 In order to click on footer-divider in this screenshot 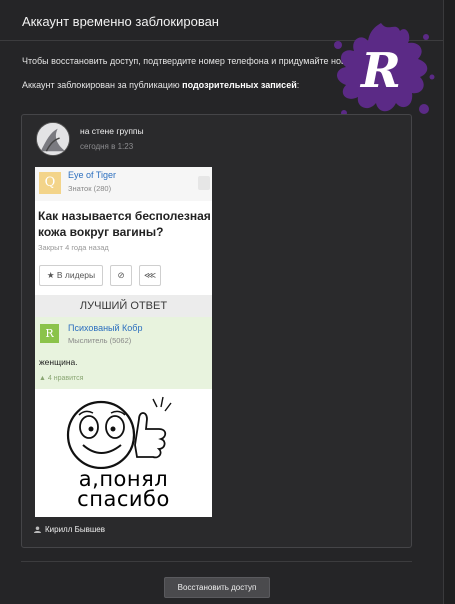, I will do `click(216, 561)`.